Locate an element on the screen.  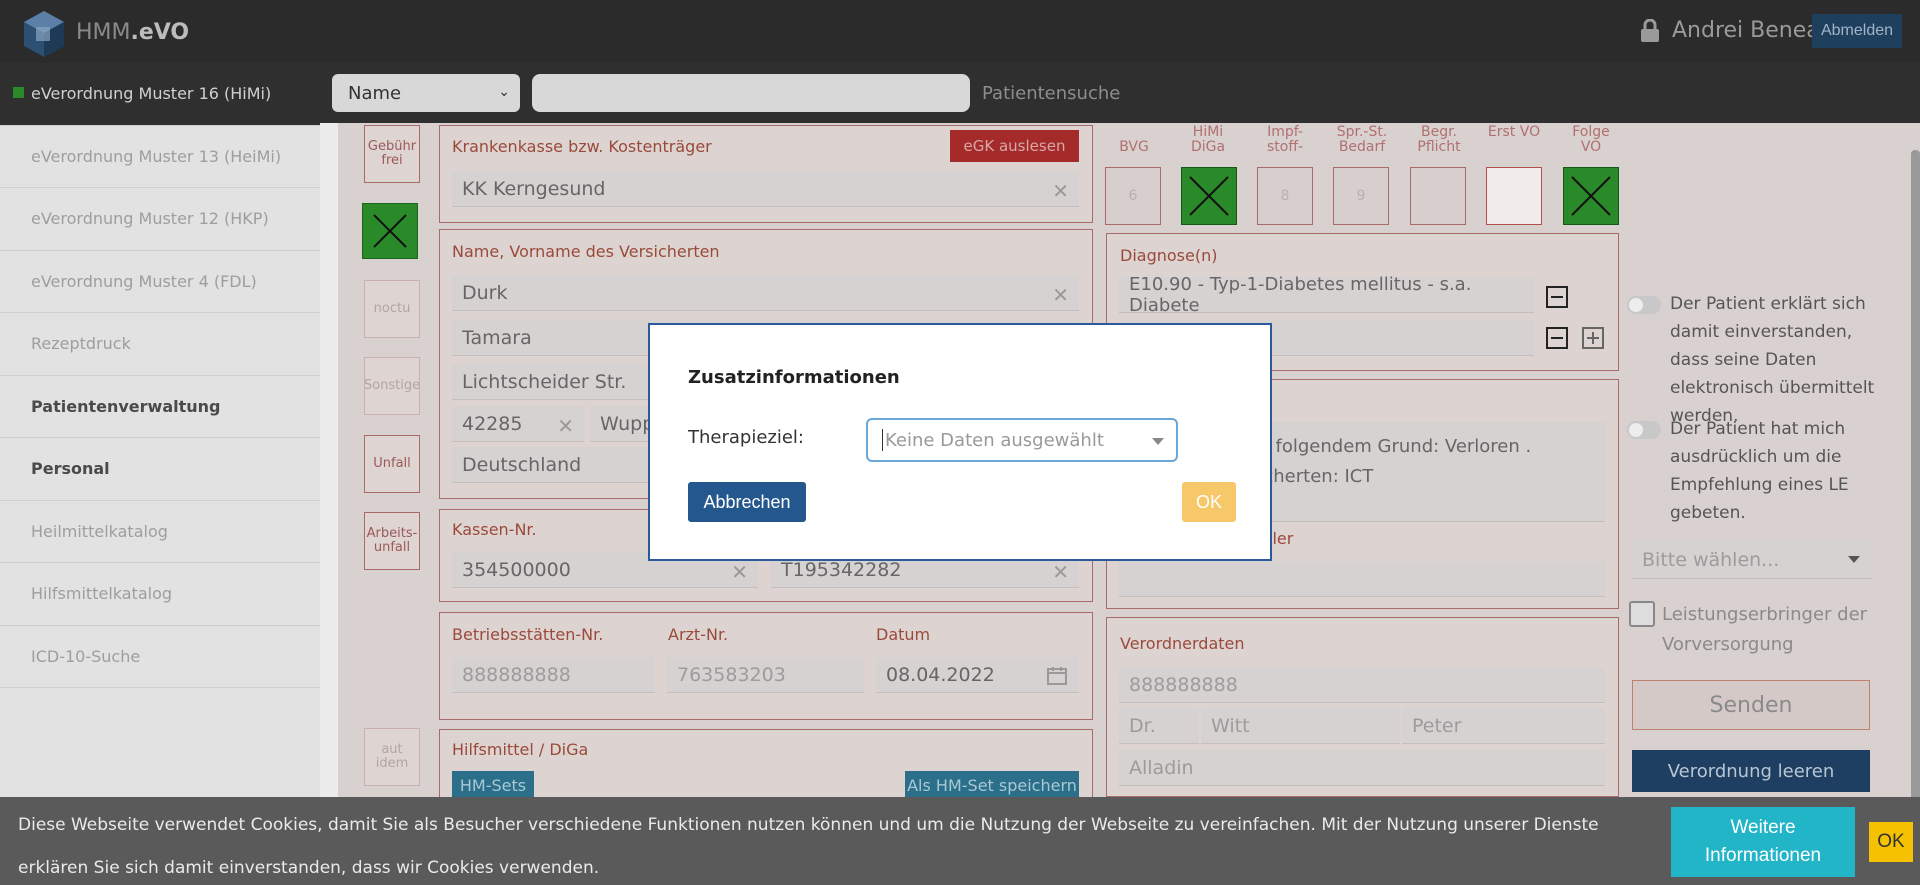
kasse-field: KK Kerngesund ✕ is located at coordinates (765, 189).